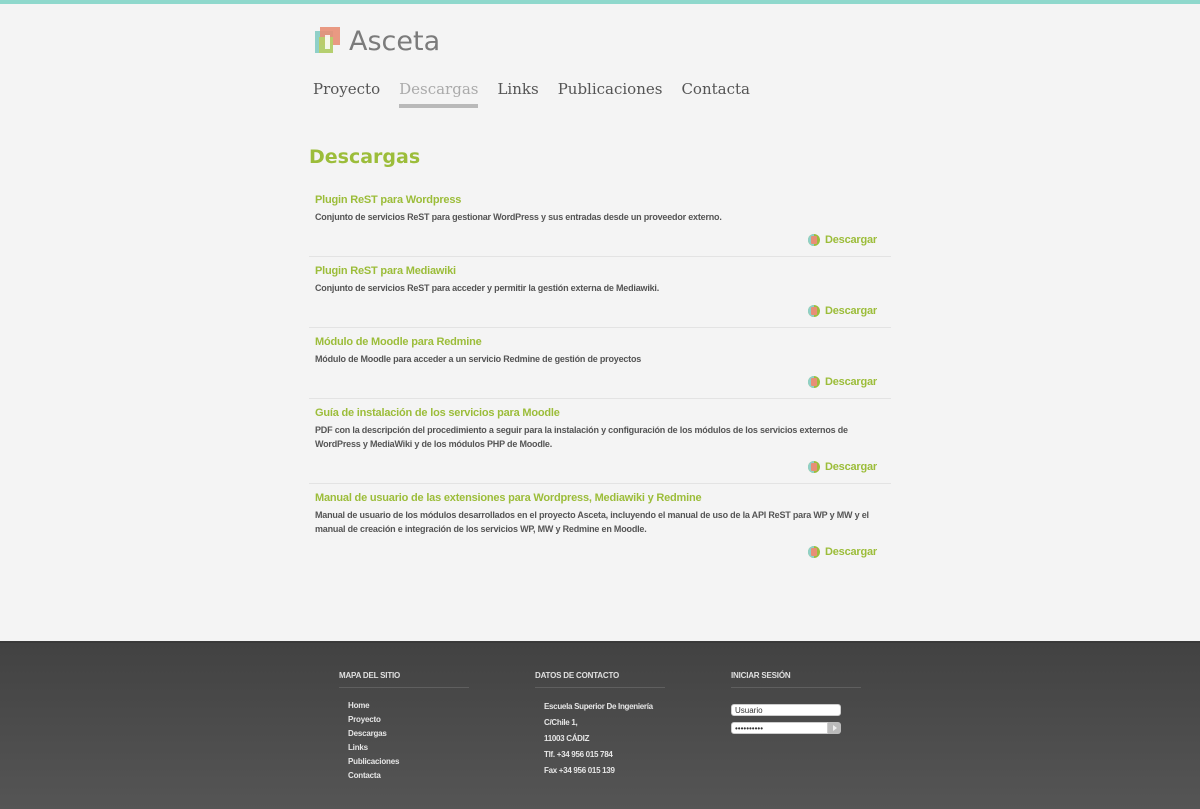 The image size is (1200, 809). I want to click on top-accent-bar, so click(600, 2).